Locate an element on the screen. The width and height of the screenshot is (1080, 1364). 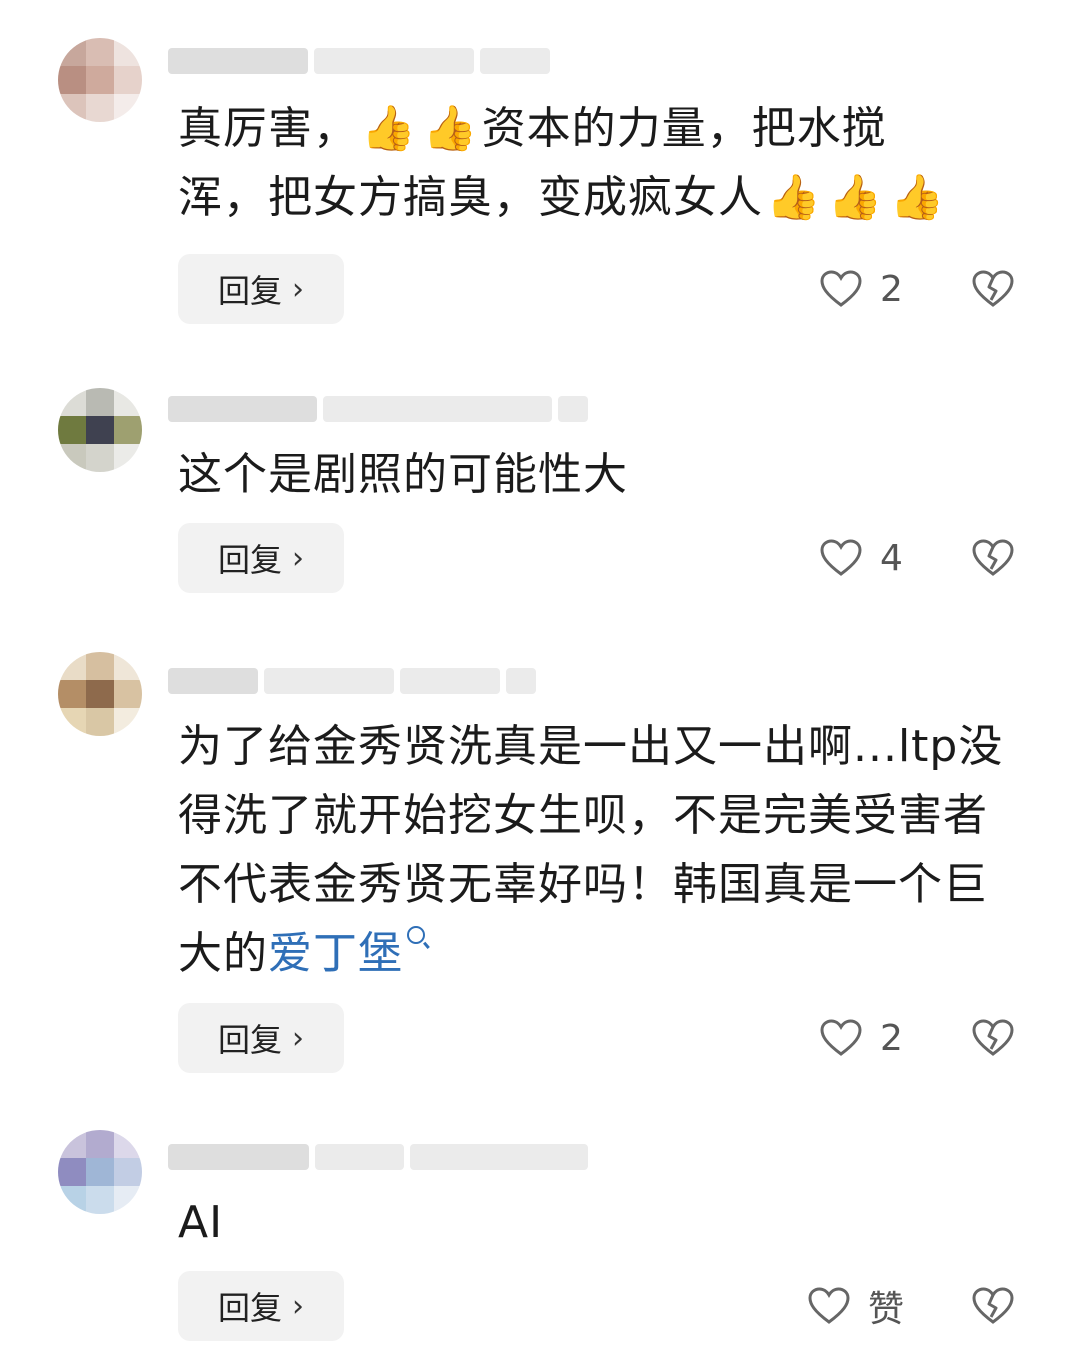
like-button: 4 is located at coordinates (862, 558).